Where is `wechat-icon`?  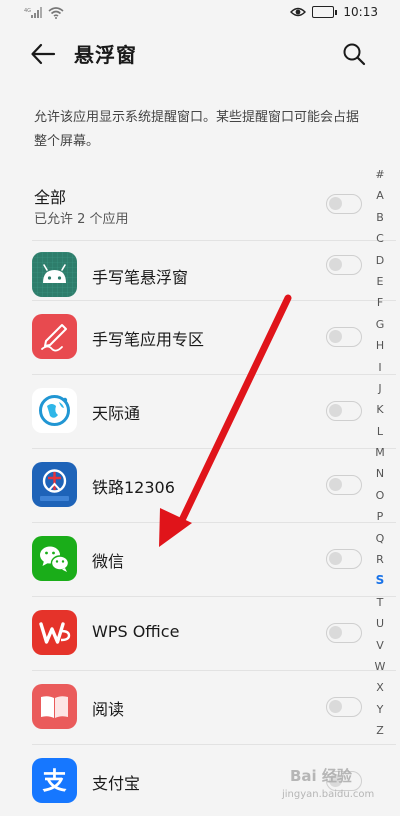
wechat-icon is located at coordinates (54, 558).